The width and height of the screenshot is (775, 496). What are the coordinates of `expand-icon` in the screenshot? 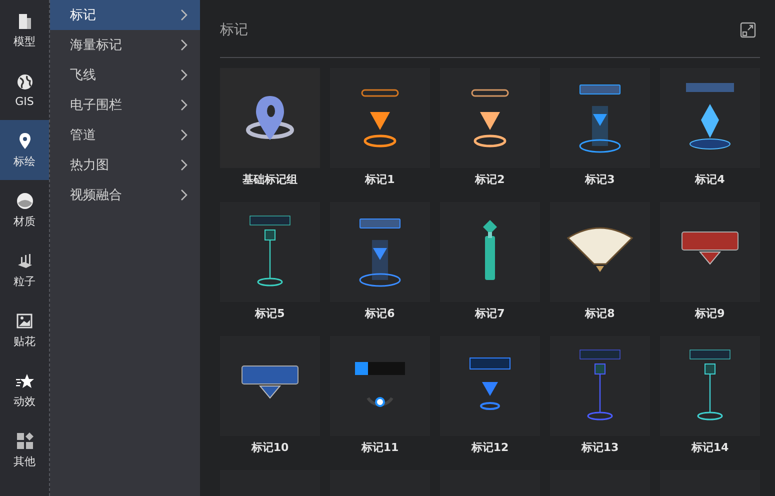 It's located at (748, 30).